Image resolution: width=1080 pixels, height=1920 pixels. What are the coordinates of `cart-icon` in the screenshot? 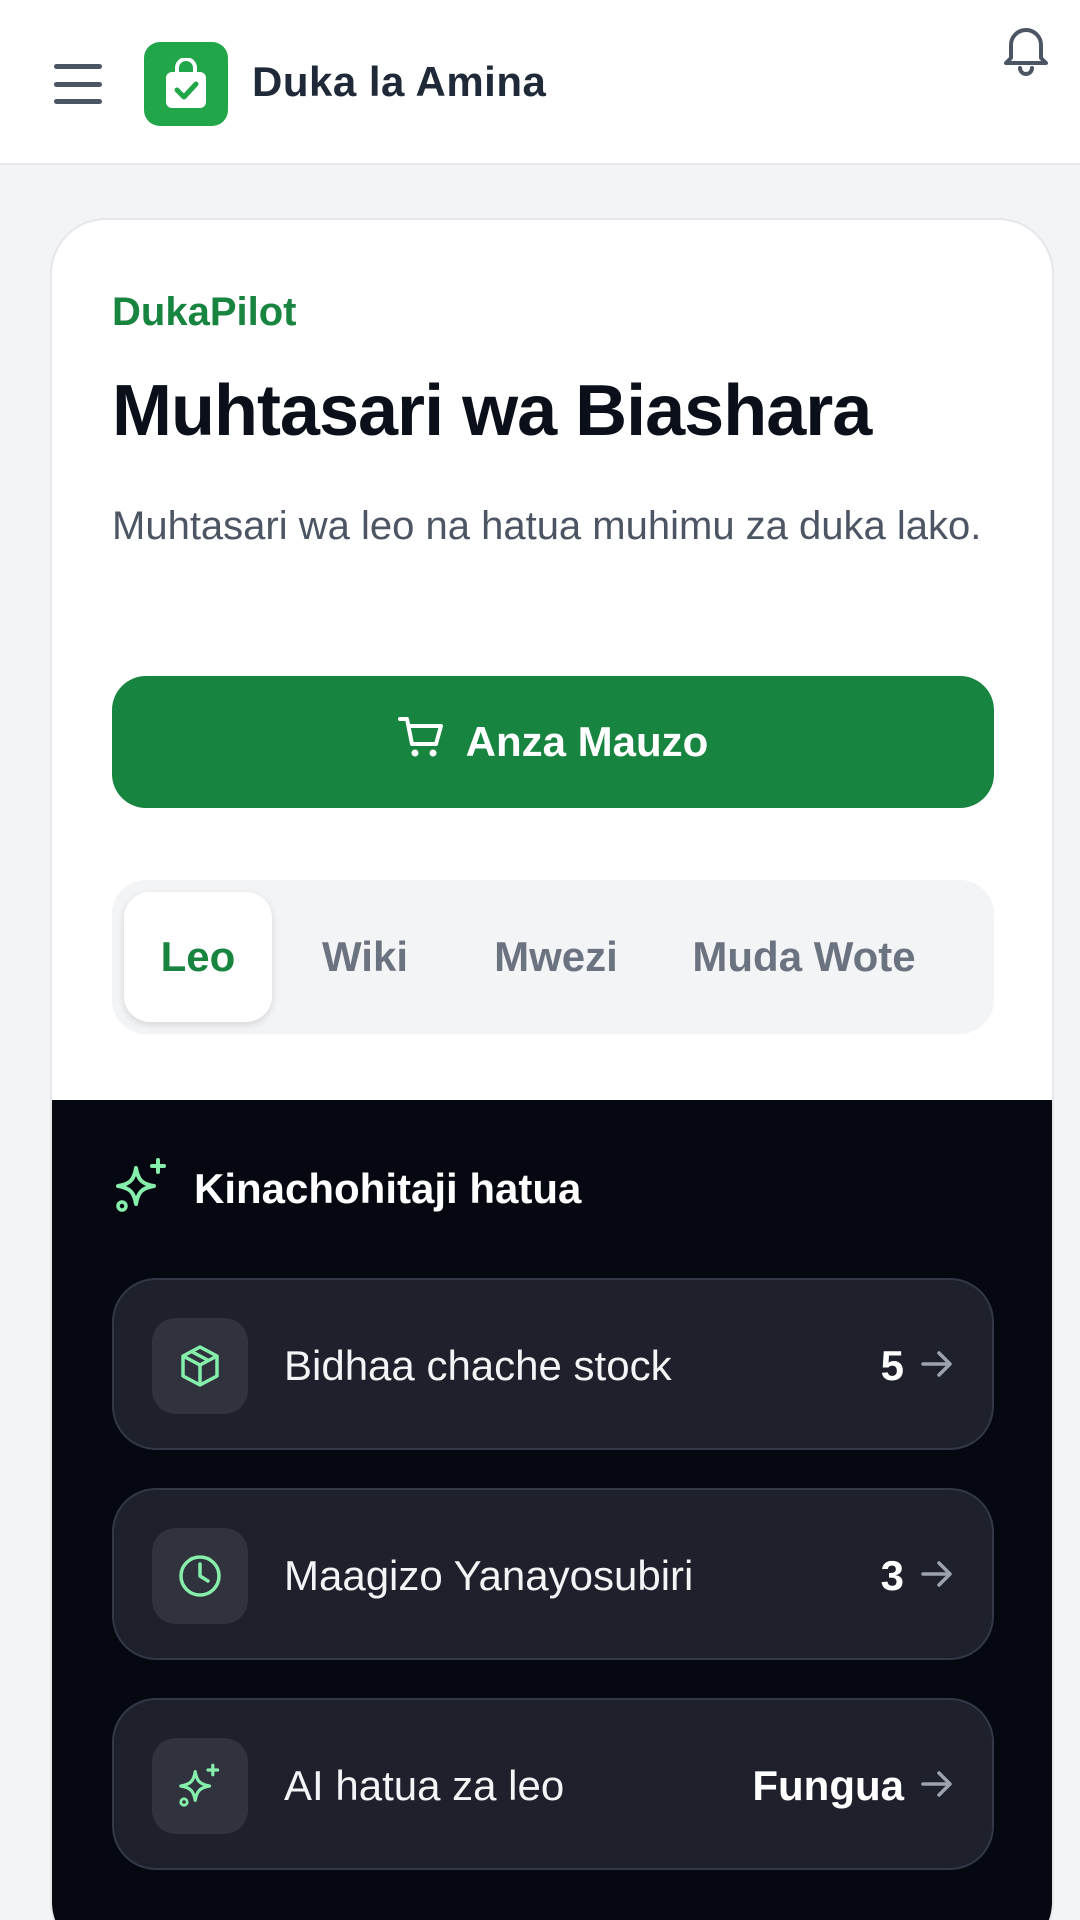 It's located at (420, 742).